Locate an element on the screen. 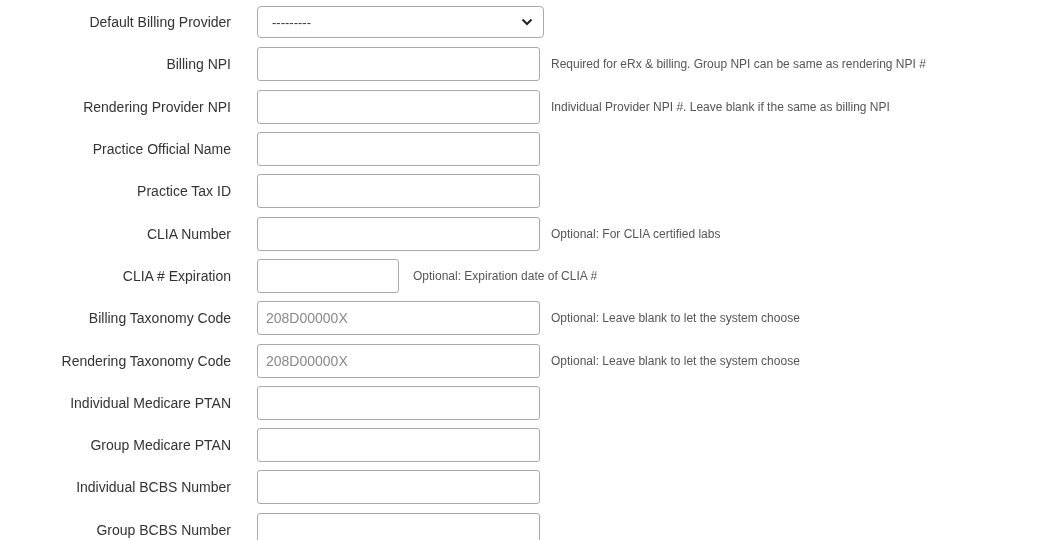 This screenshot has height=540, width=1044. field-label: Default Billing Provider is located at coordinates (159, 22).